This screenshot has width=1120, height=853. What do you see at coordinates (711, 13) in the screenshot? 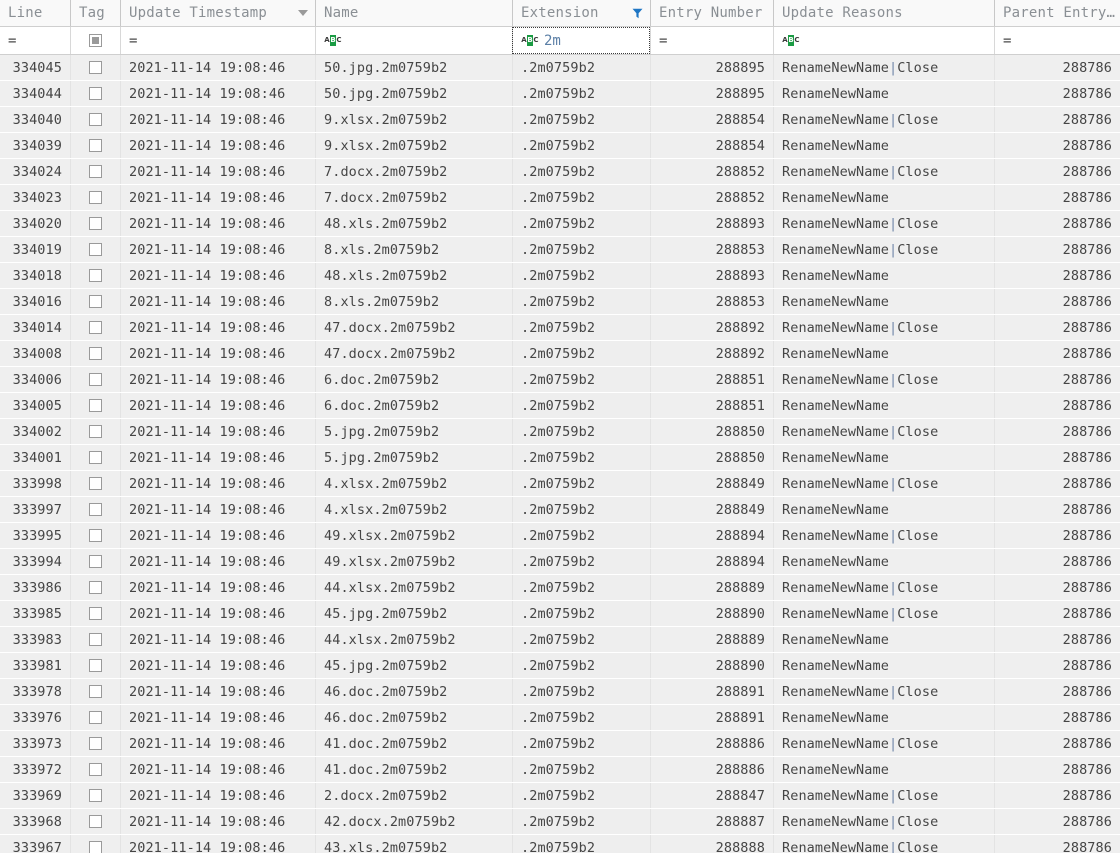
I see `column-header-entry-number: Entry Number` at bounding box center [711, 13].